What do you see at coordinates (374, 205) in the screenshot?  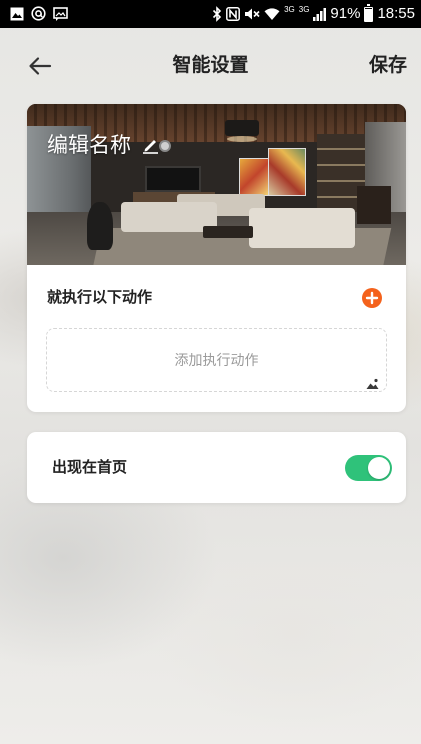 I see `cover-side-cabinet` at bounding box center [374, 205].